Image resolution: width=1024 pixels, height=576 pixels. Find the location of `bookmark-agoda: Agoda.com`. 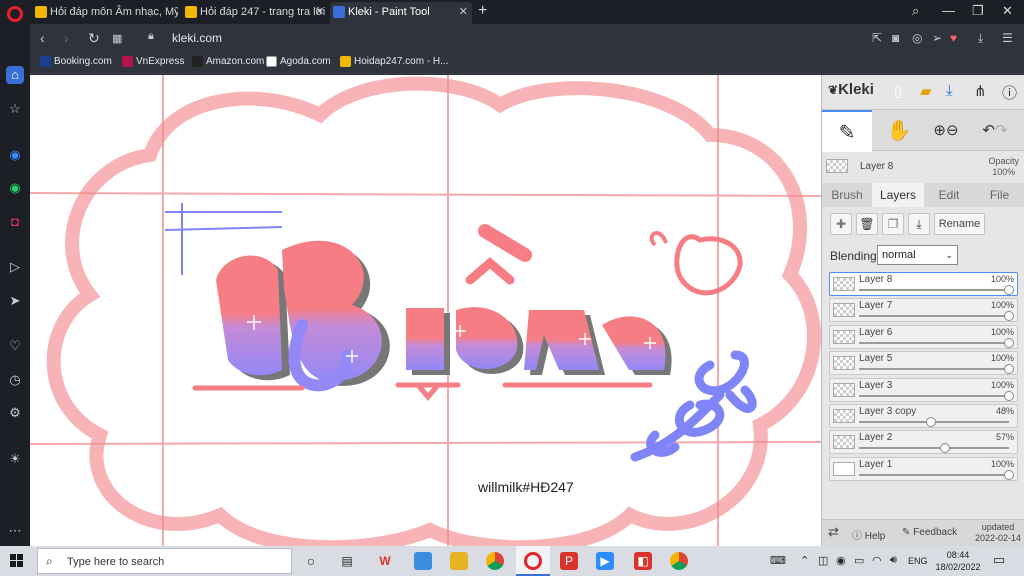

bookmark-agoda: Agoda.com is located at coordinates (298, 61).